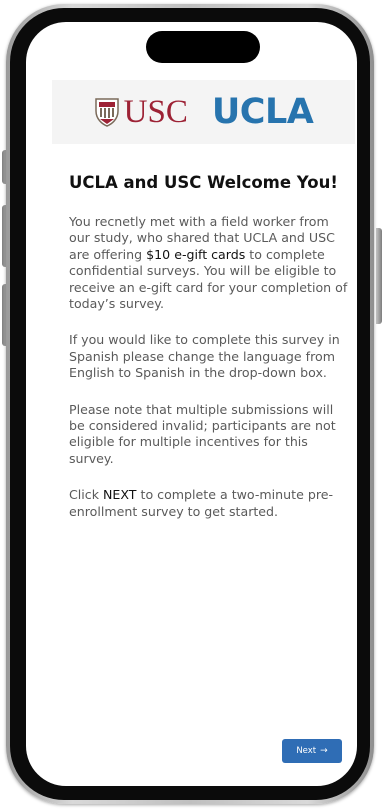 The height and width of the screenshot is (809, 383). I want to click on usc-logo: USC, so click(141, 111).